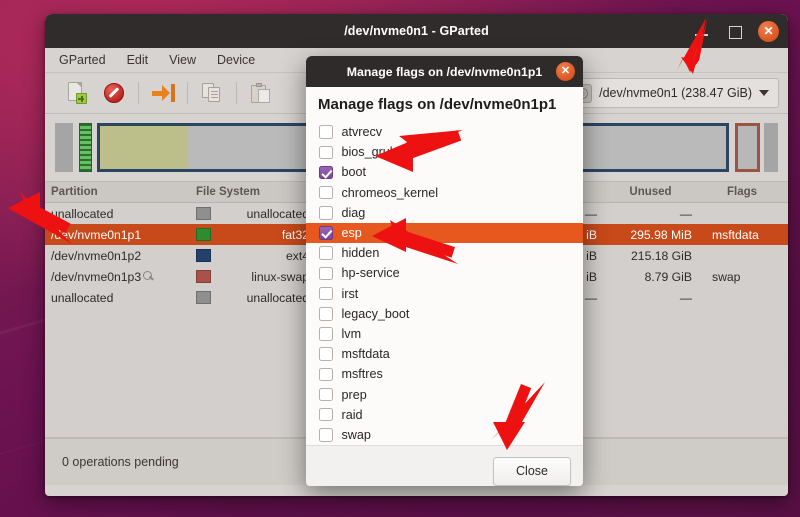 The height and width of the screenshot is (517, 800). What do you see at coordinates (448, 394) in the screenshot?
I see `flag-row-prep: prep` at bounding box center [448, 394].